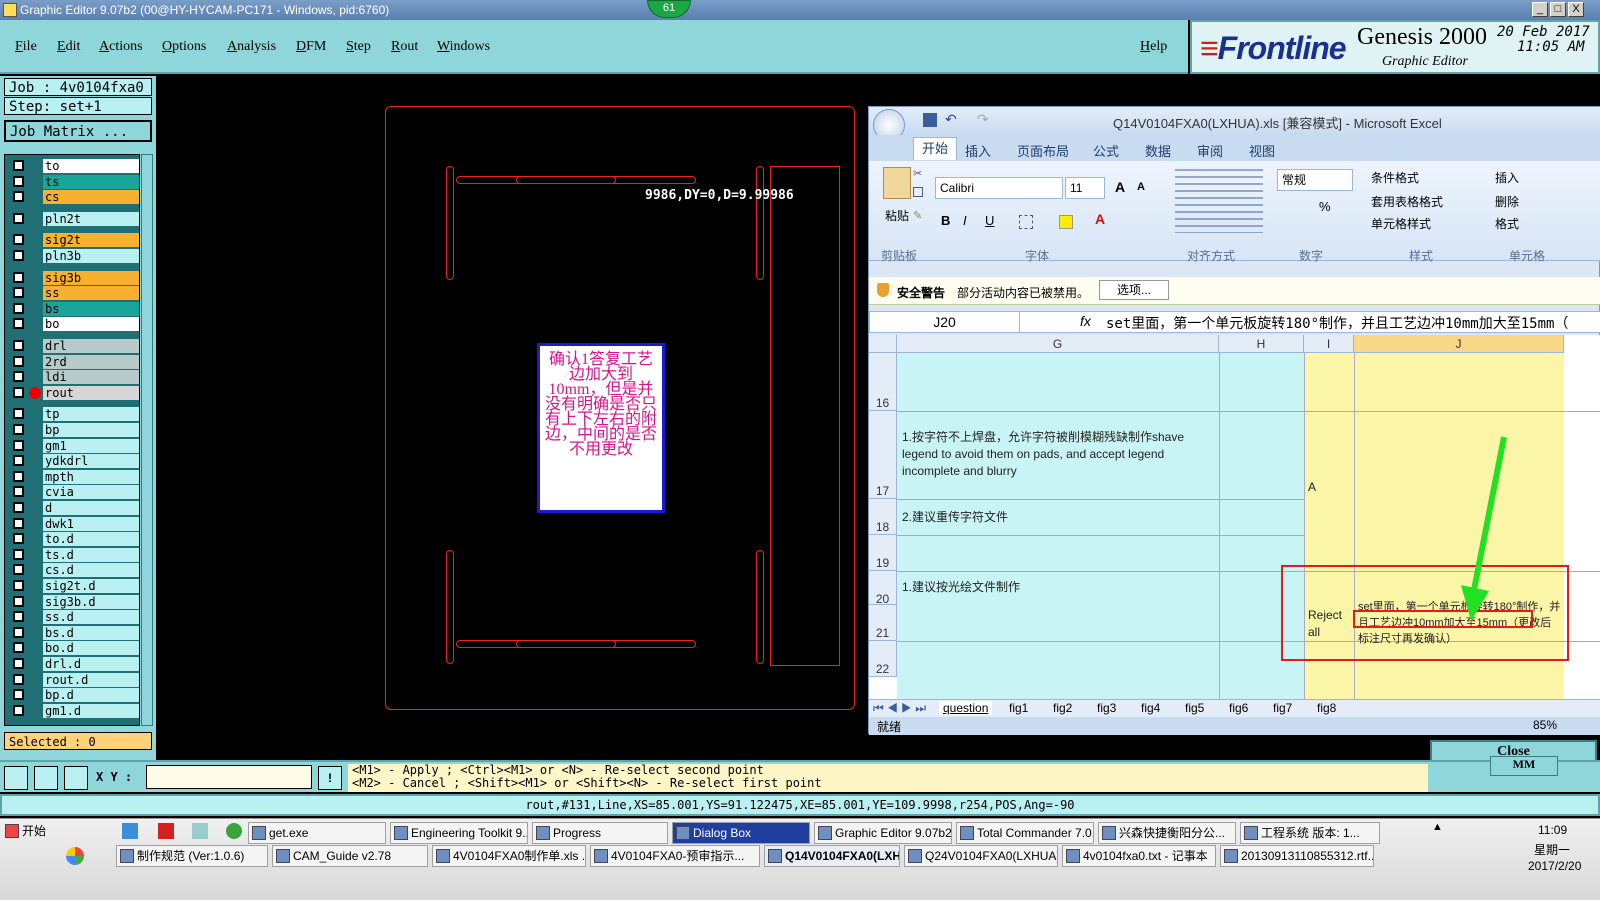 The image size is (1600, 900). I want to click on layer-row-pln3b: pln3b, so click(73, 256).